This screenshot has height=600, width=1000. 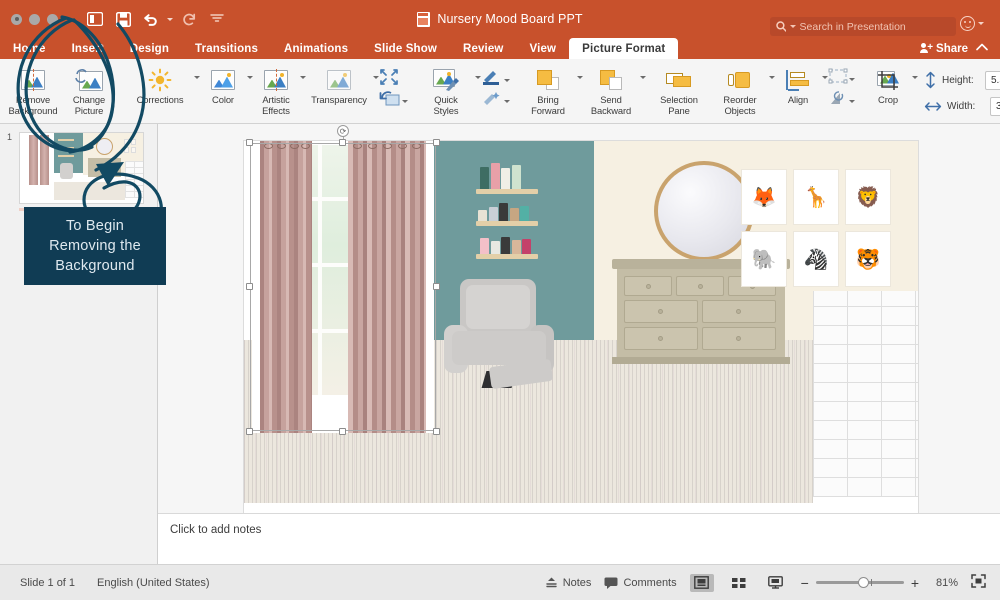 I want to click on align-icon, so click(x=798, y=79).